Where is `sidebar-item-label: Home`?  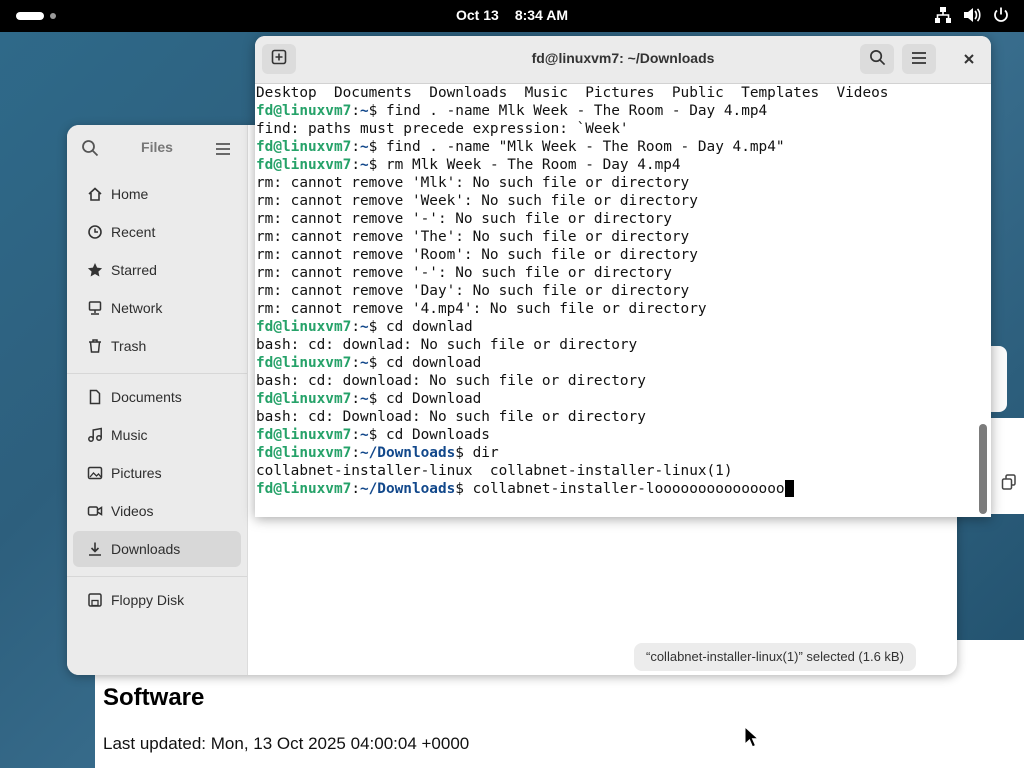
sidebar-item-label: Home is located at coordinates (130, 194).